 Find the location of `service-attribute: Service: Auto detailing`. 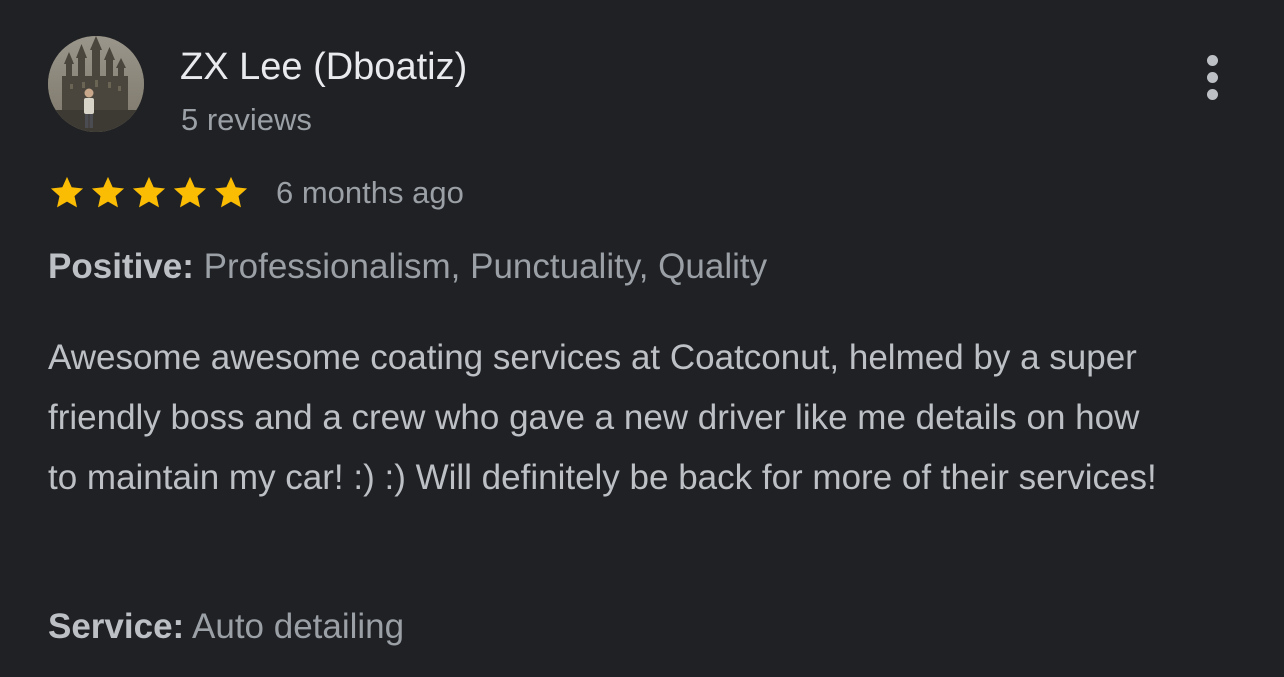

service-attribute: Service: Auto detailing is located at coordinates (226, 627).